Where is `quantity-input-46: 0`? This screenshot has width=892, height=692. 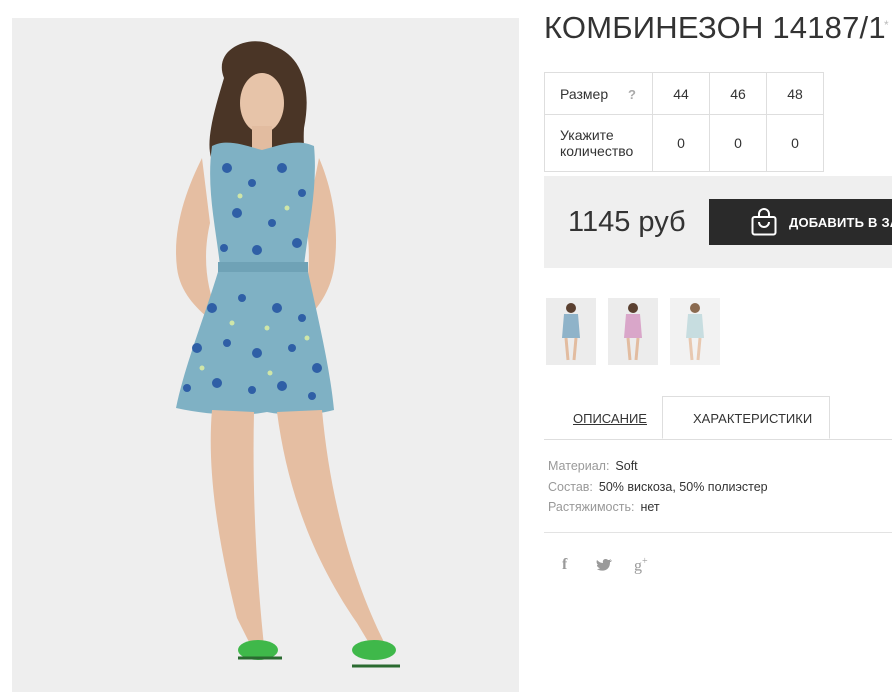
quantity-input-46: 0 is located at coordinates (738, 143).